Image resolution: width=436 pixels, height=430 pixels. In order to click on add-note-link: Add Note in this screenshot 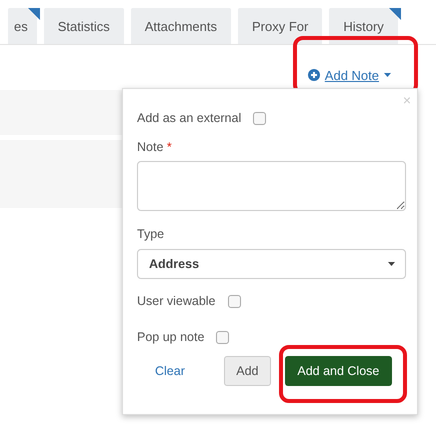, I will do `click(349, 75)`.